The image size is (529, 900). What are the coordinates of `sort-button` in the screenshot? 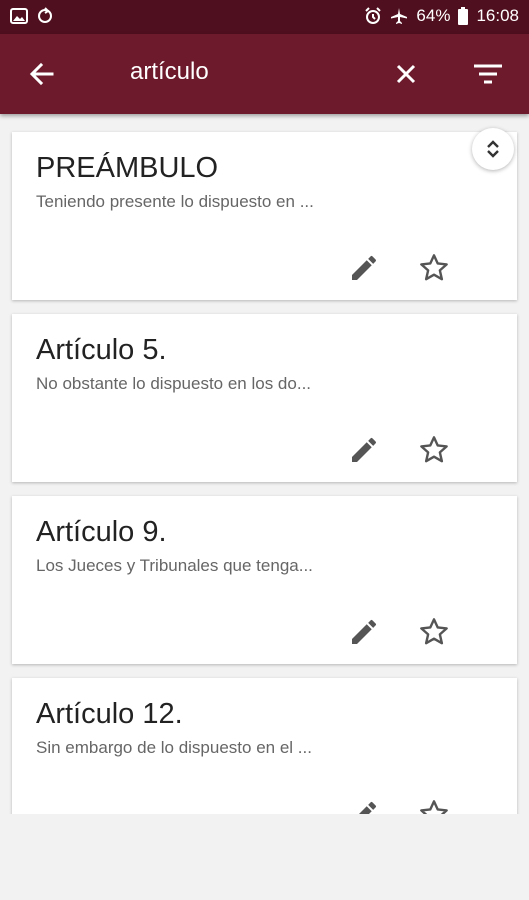 It's located at (493, 149).